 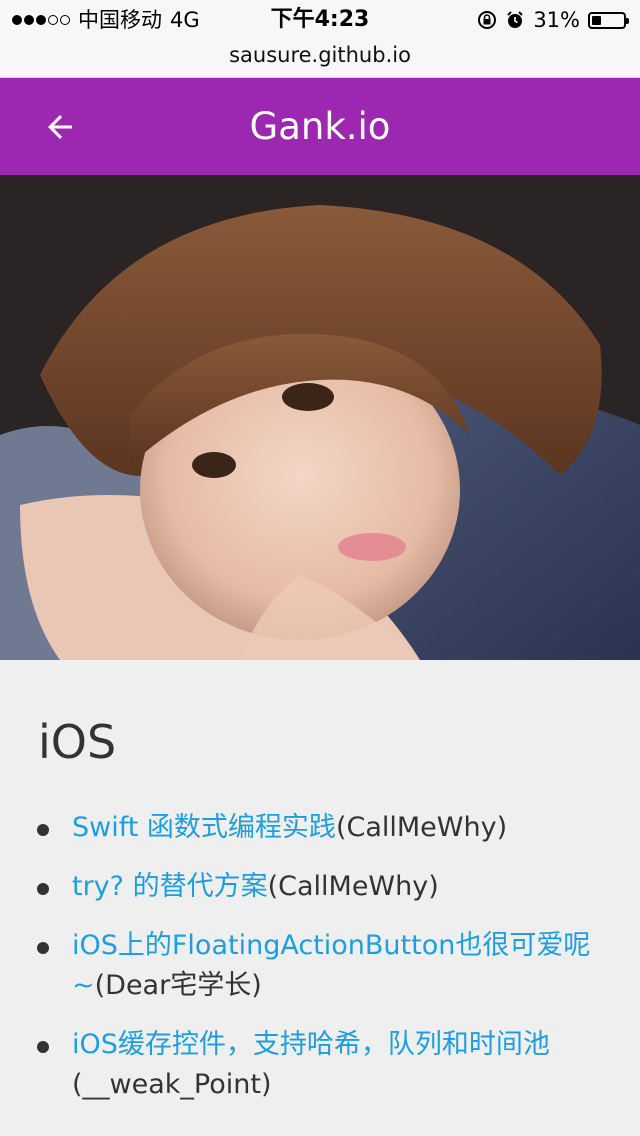 What do you see at coordinates (515, 19) in the screenshot?
I see `alarm-icon` at bounding box center [515, 19].